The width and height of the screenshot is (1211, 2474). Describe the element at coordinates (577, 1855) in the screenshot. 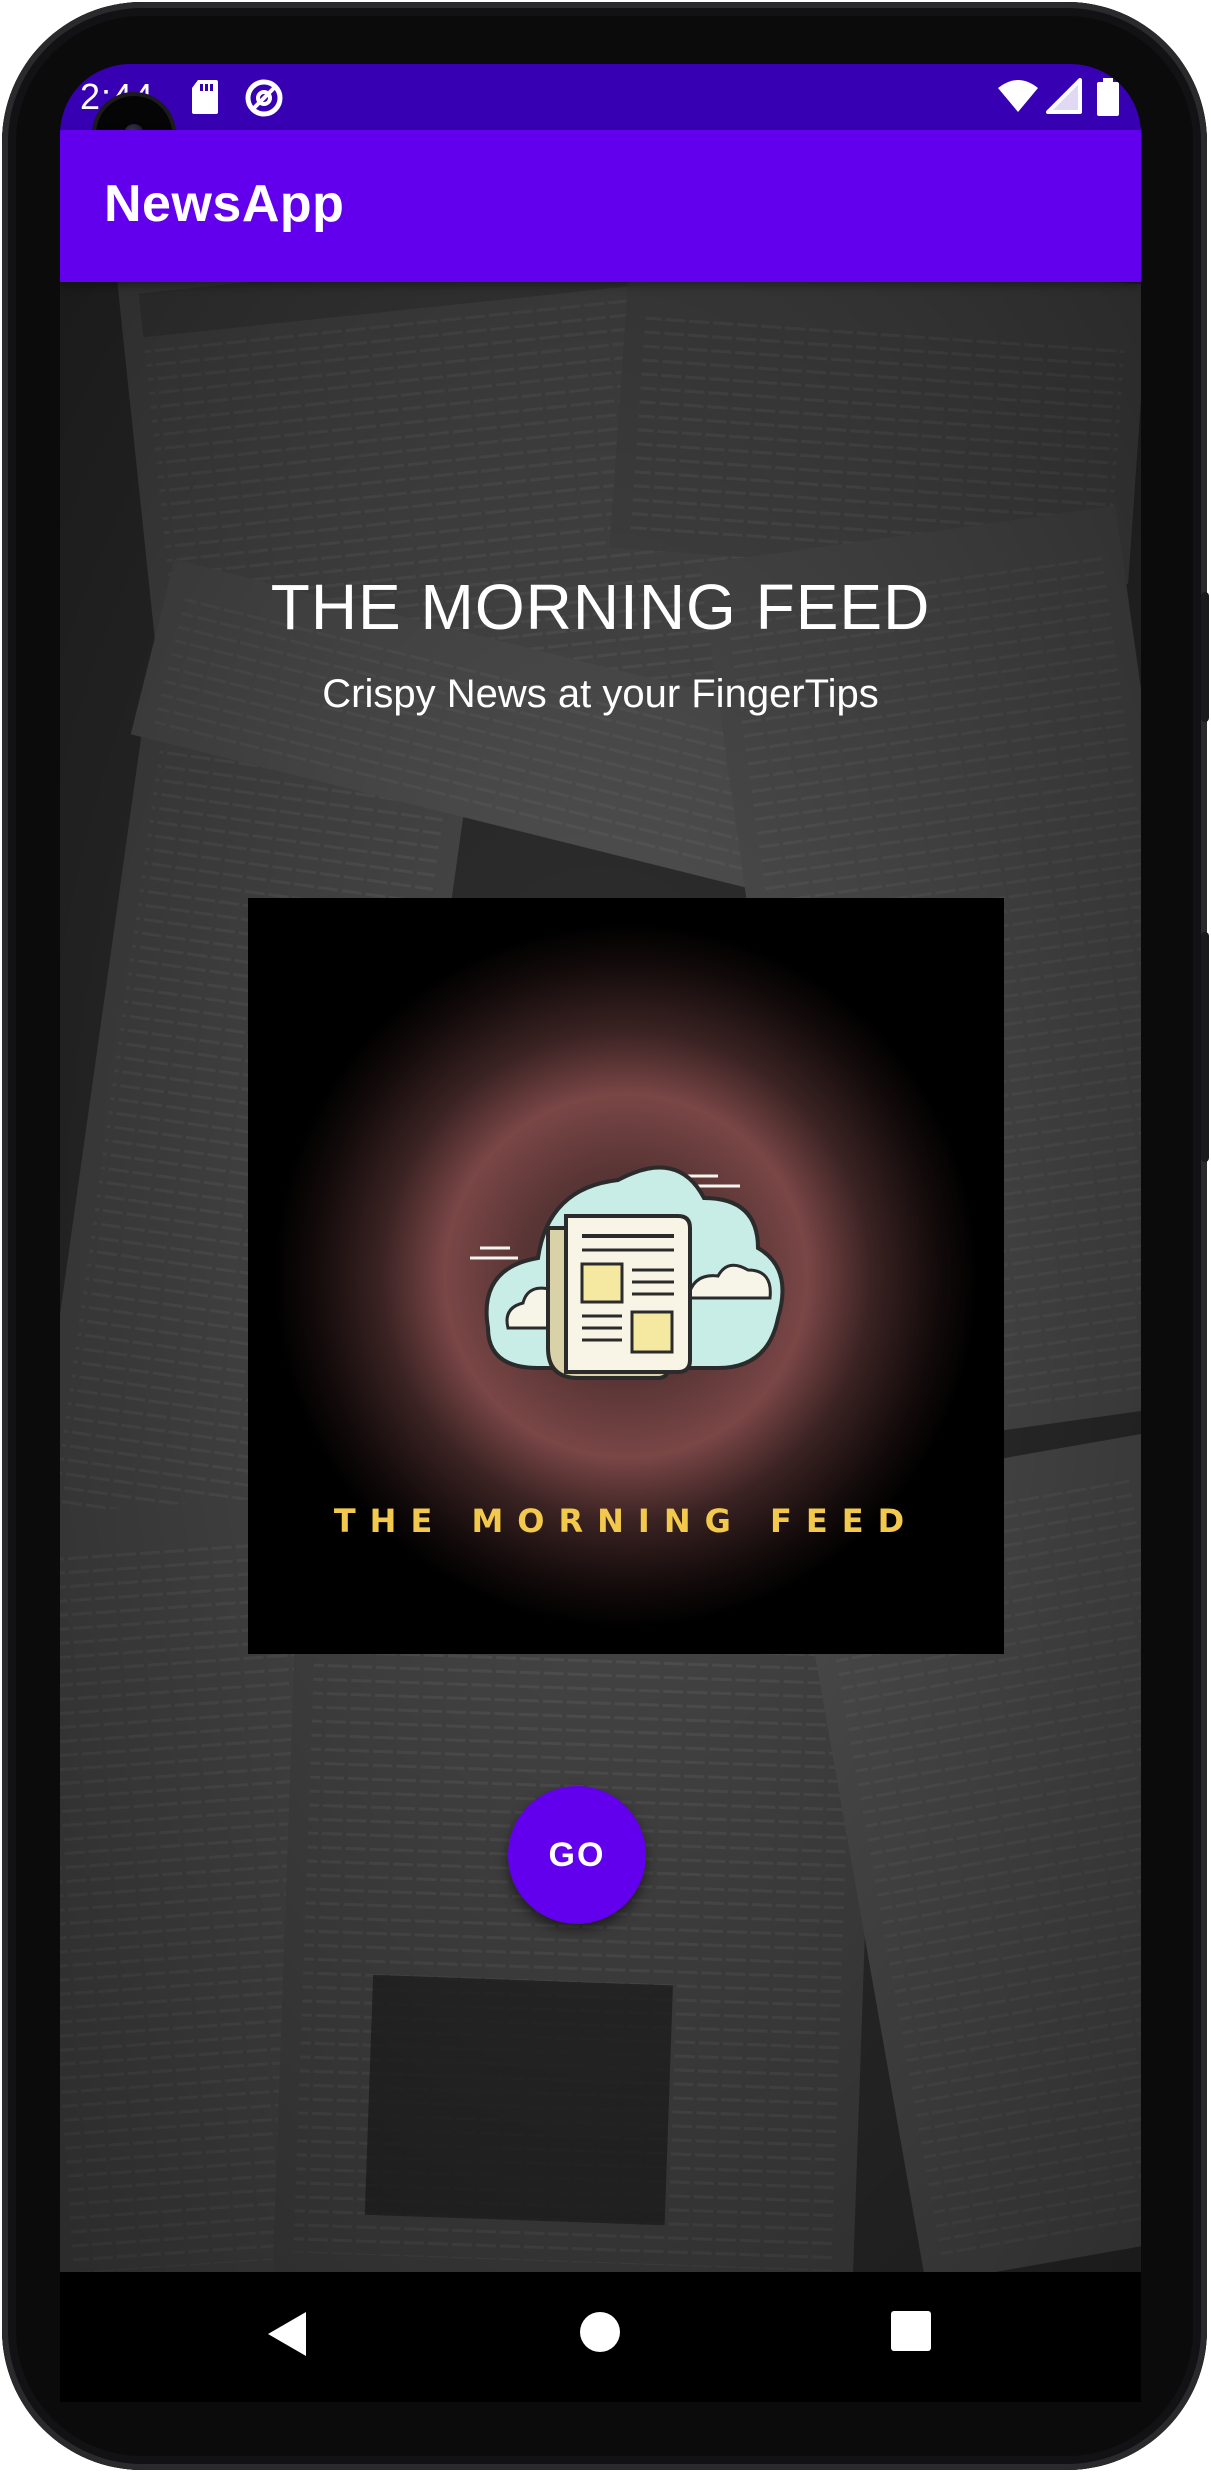

I see `go-button: GO` at that location.